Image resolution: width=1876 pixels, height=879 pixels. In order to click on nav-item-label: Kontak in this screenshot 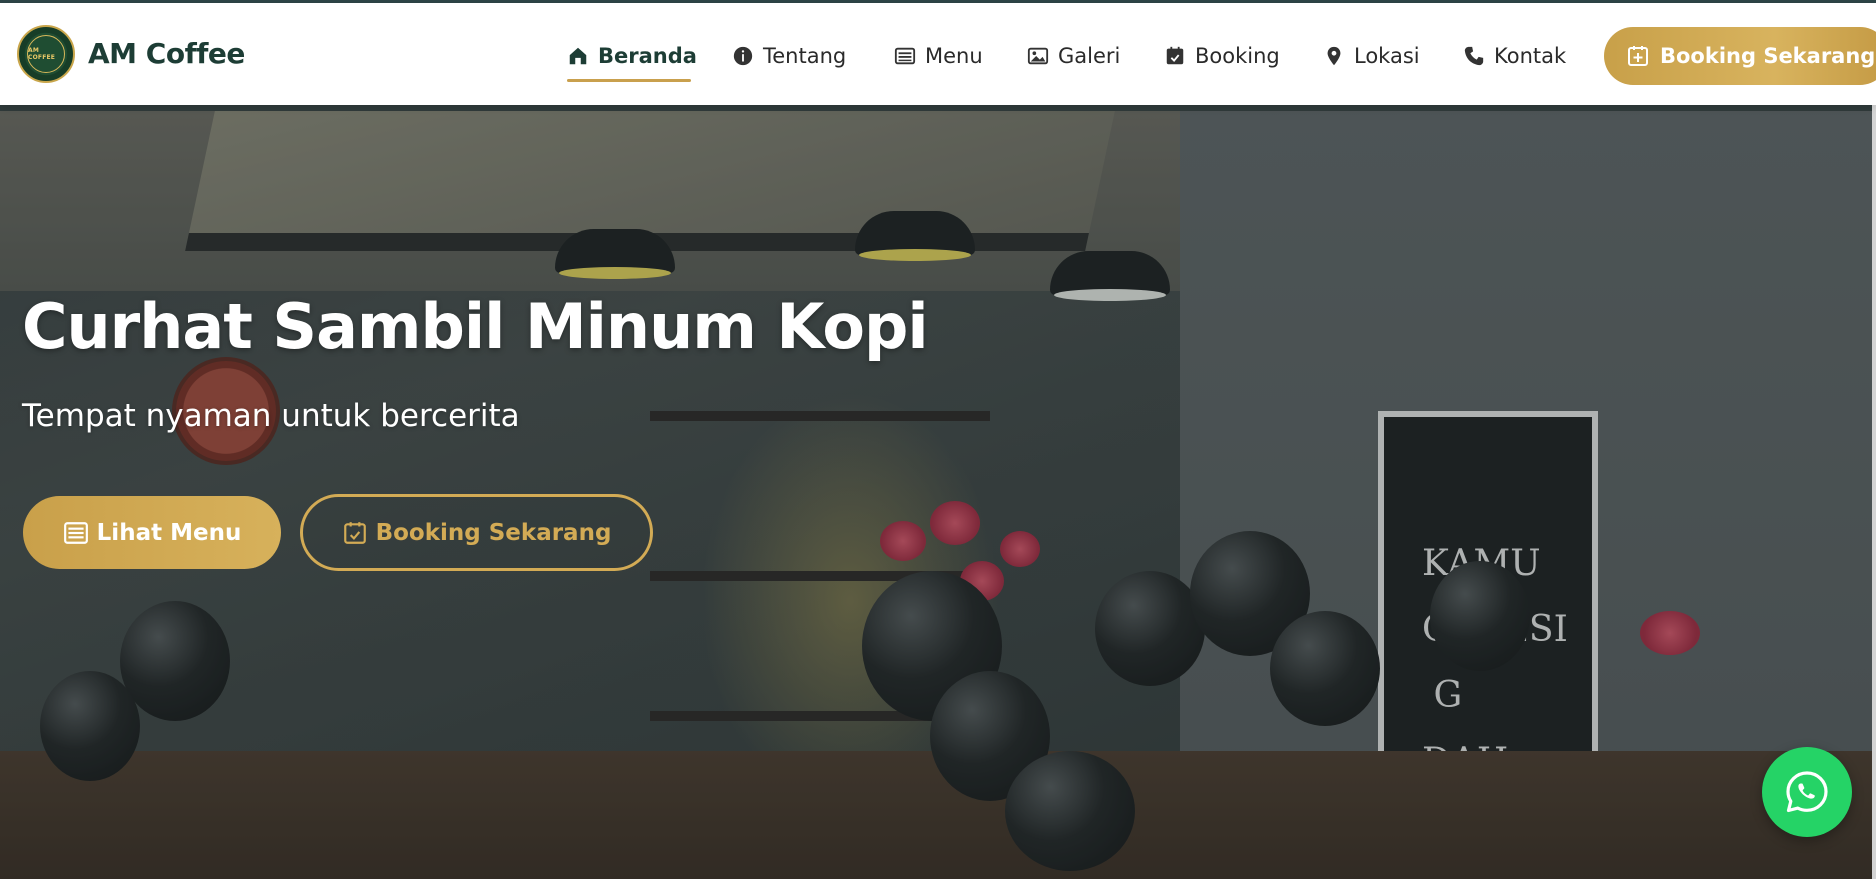, I will do `click(1530, 56)`.